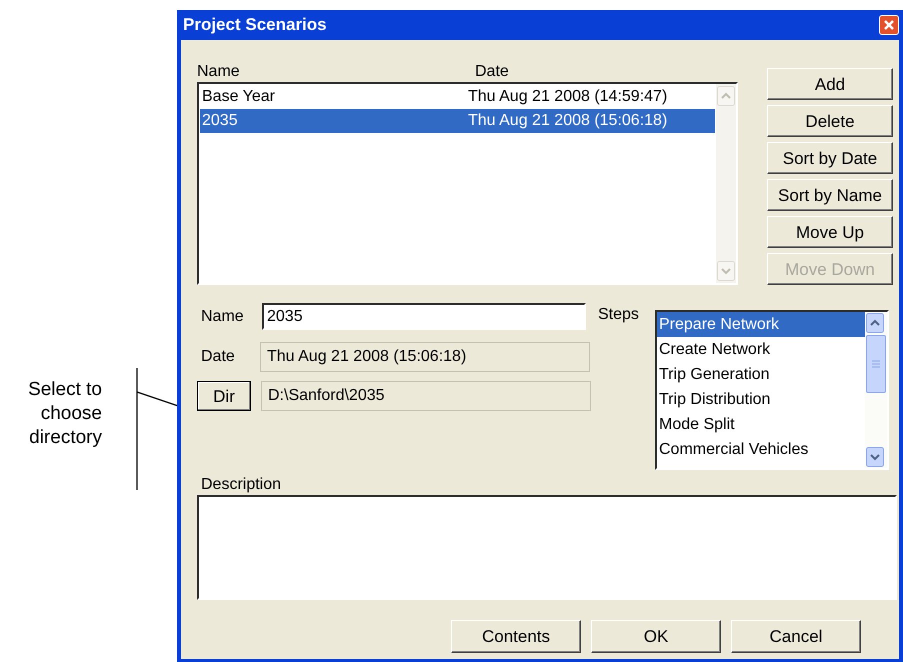 The image size is (903, 662). Describe the element at coordinates (656, 636) in the screenshot. I see `dialog-button: OK` at that location.